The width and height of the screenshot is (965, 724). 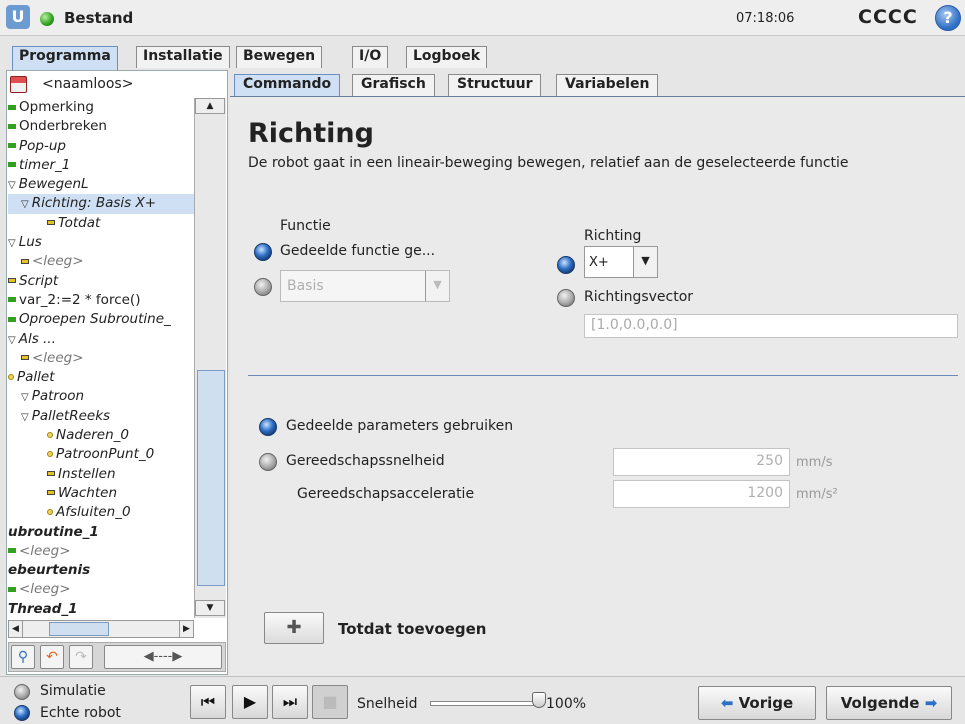 What do you see at coordinates (447, 57) in the screenshot?
I see `tab-logboek: Logboek` at bounding box center [447, 57].